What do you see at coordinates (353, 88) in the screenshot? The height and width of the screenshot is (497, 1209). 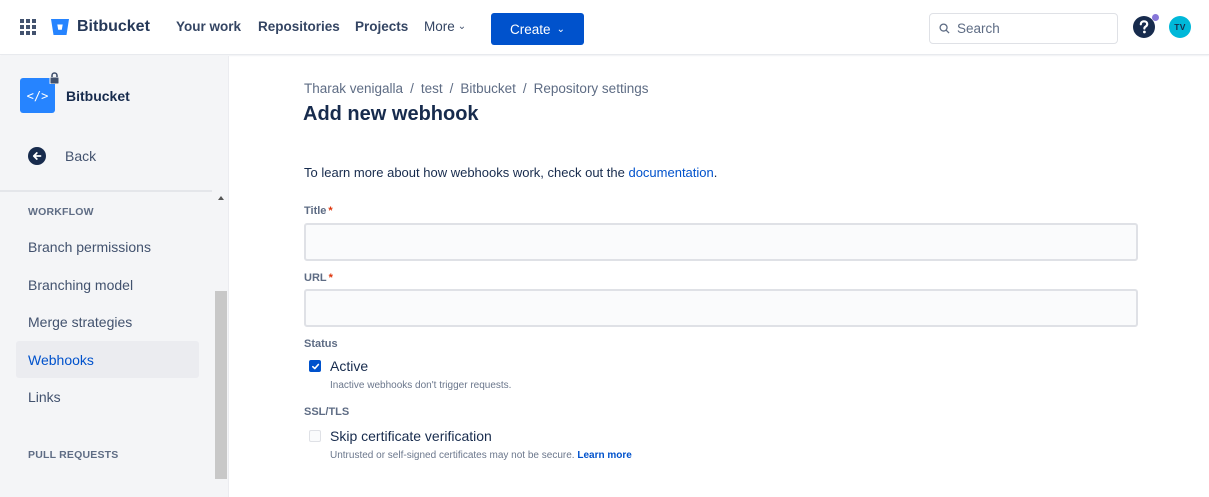 I see `breadcrumb-item-user: Tharak venigalla` at bounding box center [353, 88].